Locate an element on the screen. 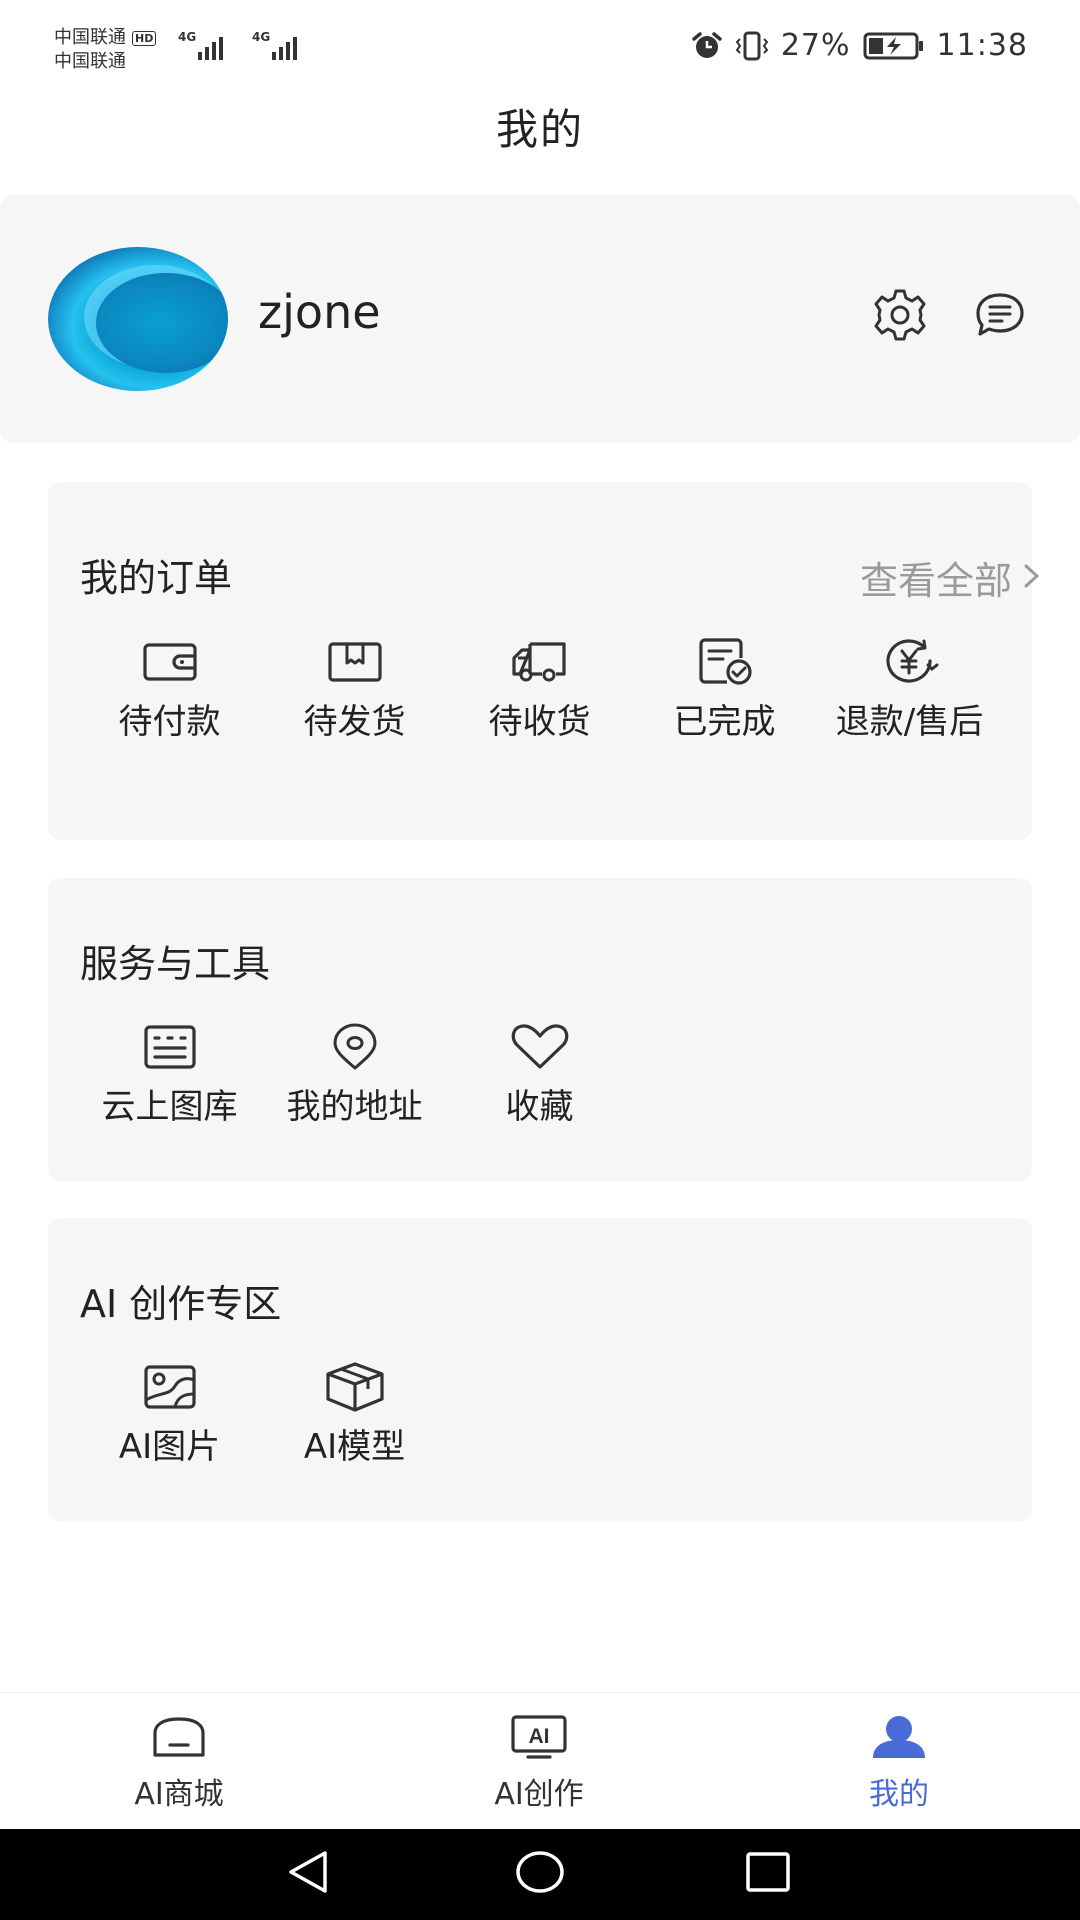 Image resolution: width=1080 pixels, height=1920 pixels. settings-button is located at coordinates (900, 317).